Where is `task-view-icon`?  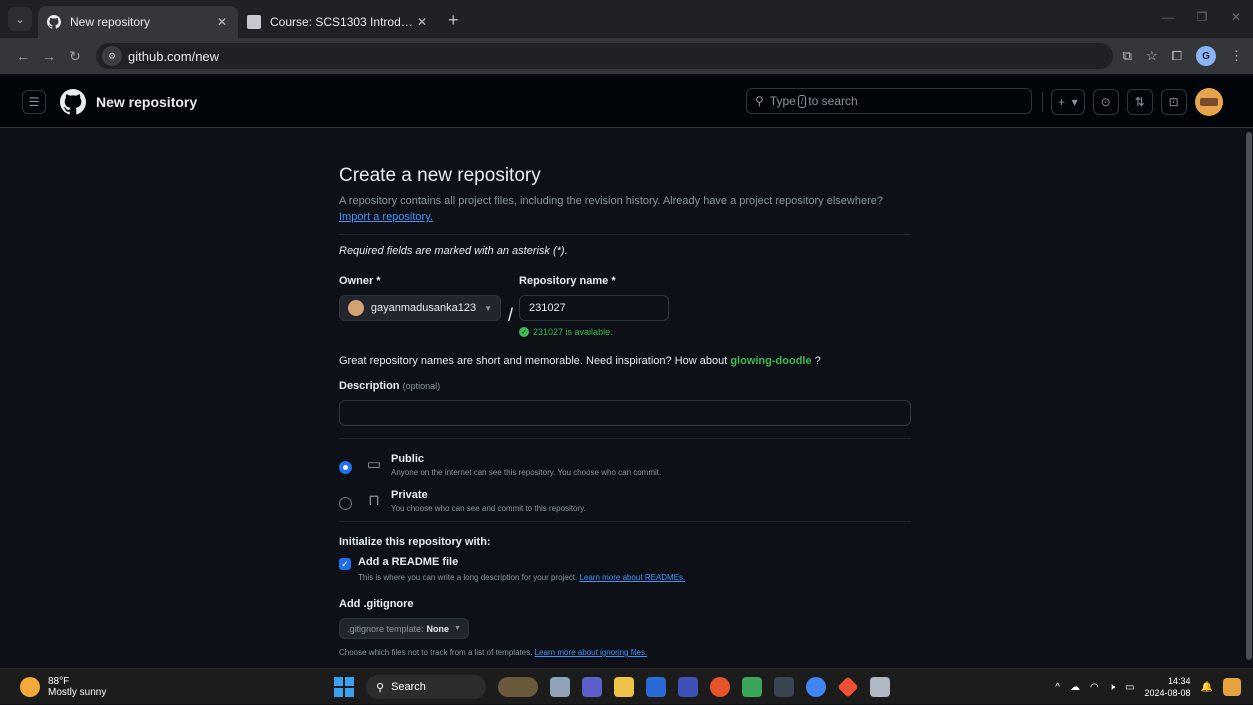 task-view-icon is located at coordinates (560, 687).